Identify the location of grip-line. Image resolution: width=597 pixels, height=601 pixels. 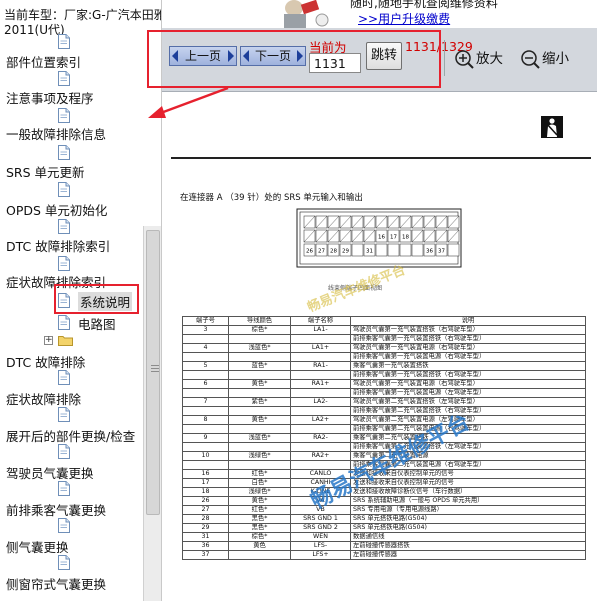
(155, 371).